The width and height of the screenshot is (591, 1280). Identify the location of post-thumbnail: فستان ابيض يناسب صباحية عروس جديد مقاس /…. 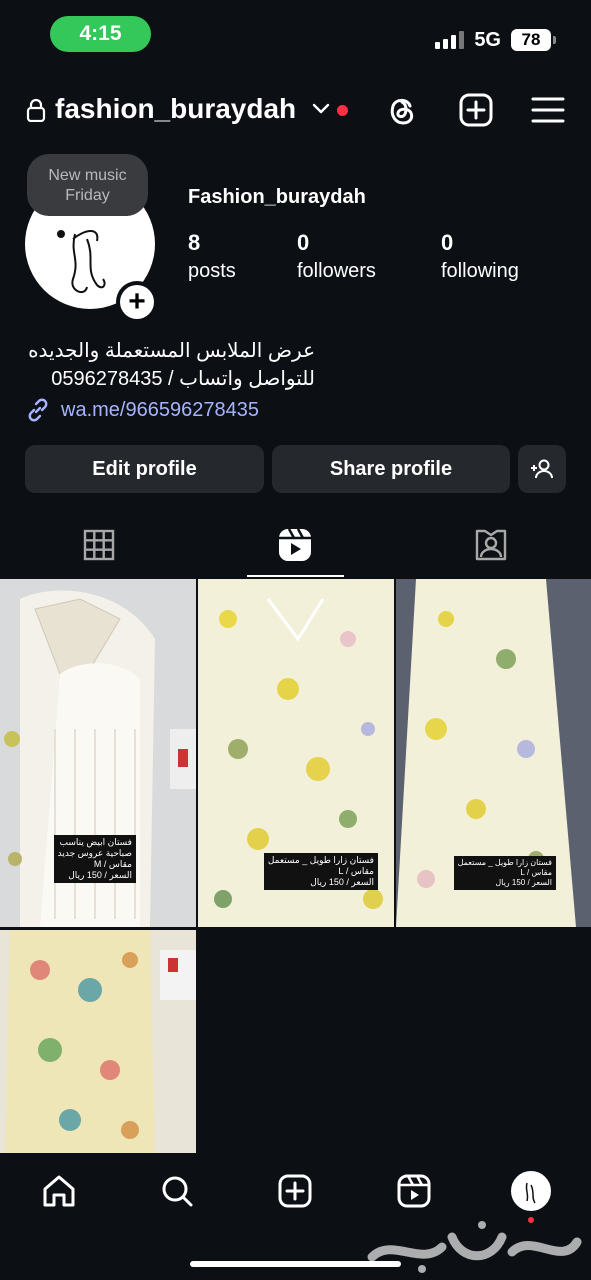
(98, 753).